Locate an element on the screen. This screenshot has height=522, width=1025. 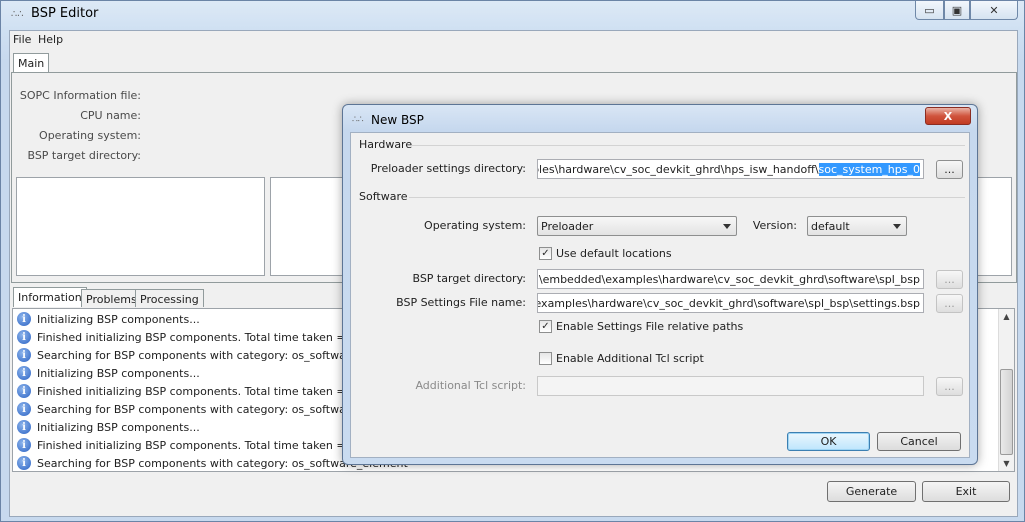
maximize-icon: ▣ is located at coordinates (957, 10).